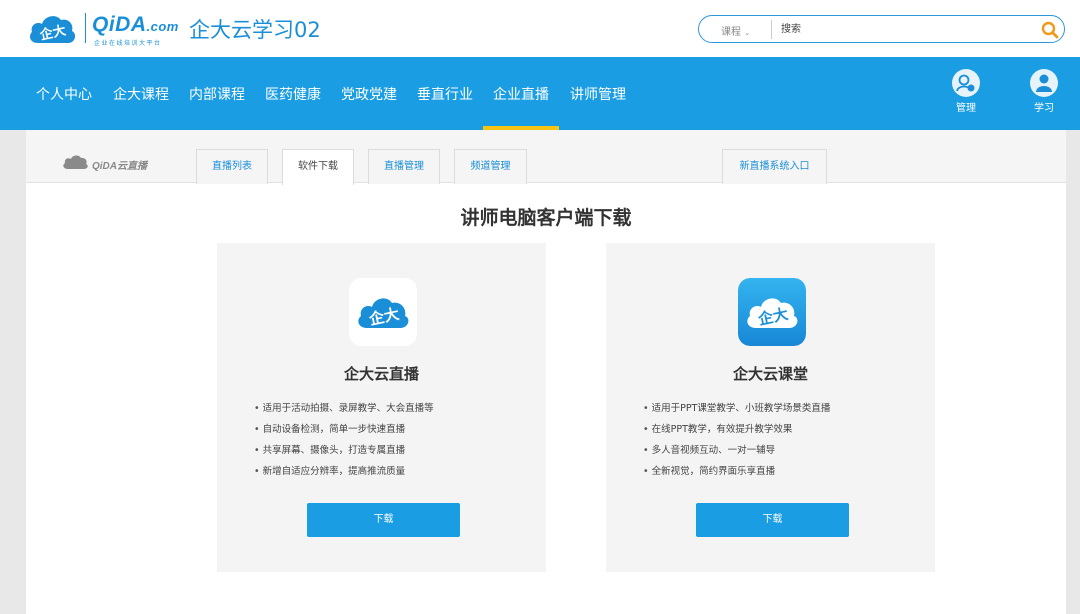 The height and width of the screenshot is (614, 1080). What do you see at coordinates (369, 94) in the screenshot?
I see `nav-item-party-building: 党政党建` at bounding box center [369, 94].